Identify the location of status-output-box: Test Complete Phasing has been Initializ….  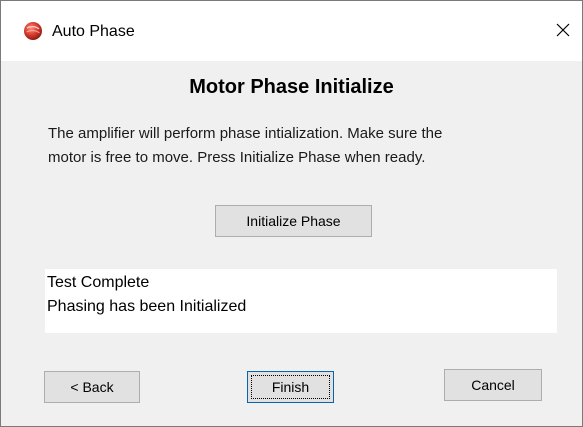
(301, 301).